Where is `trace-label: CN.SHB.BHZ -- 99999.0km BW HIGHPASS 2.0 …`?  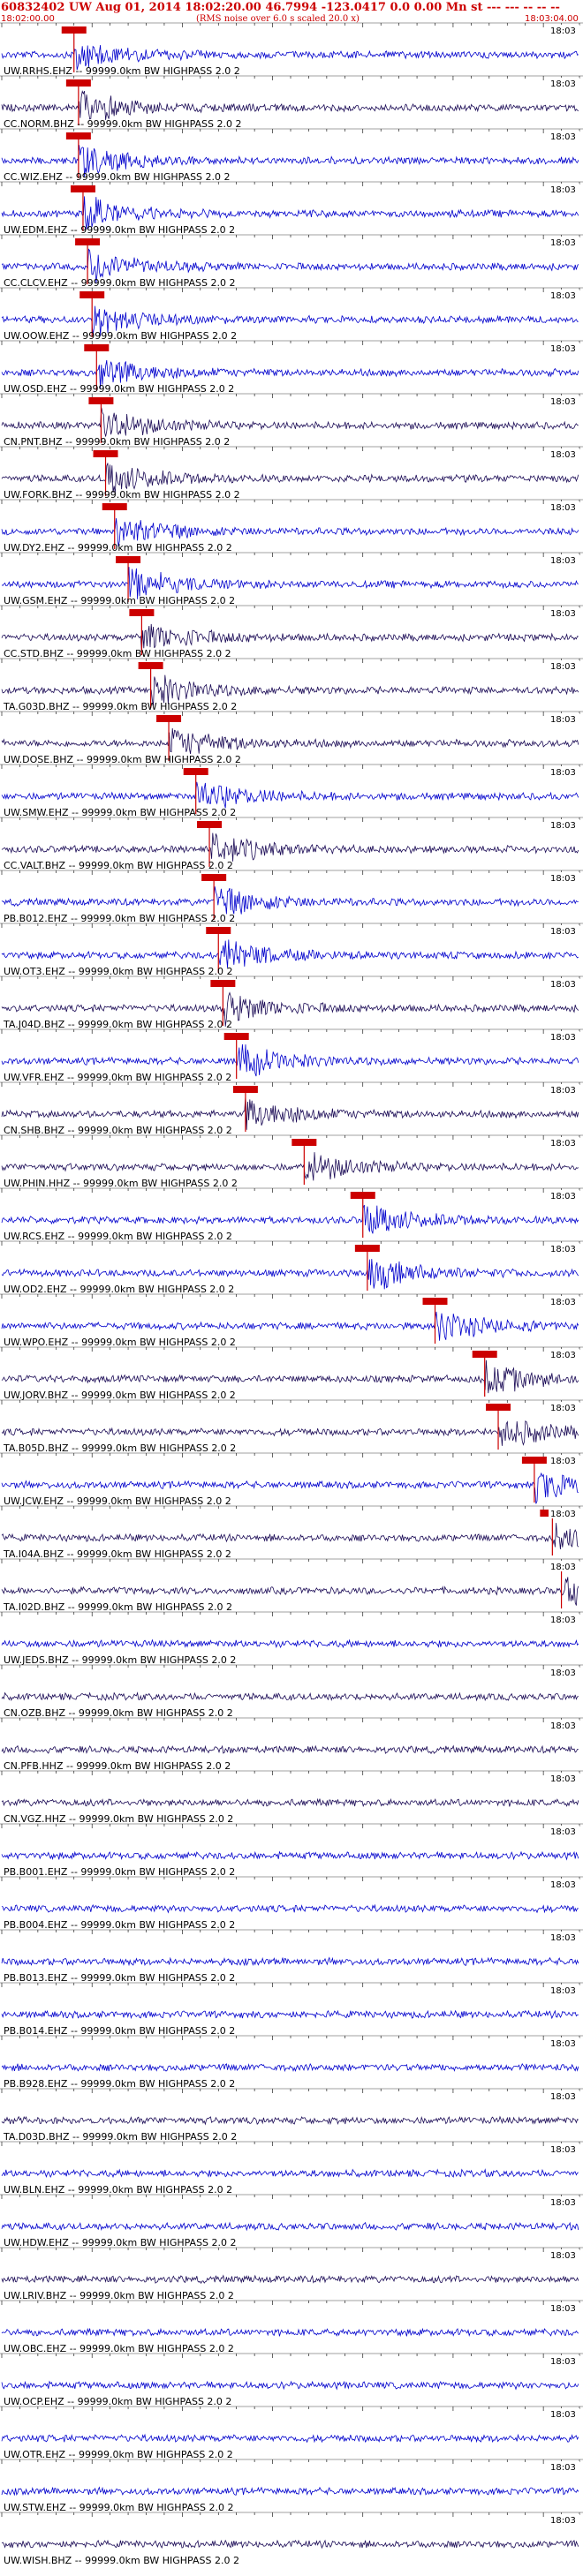
trace-label: CN.SHB.BHZ -- 99999.0km BW HIGHPASS 2.0 … is located at coordinates (118, 1130).